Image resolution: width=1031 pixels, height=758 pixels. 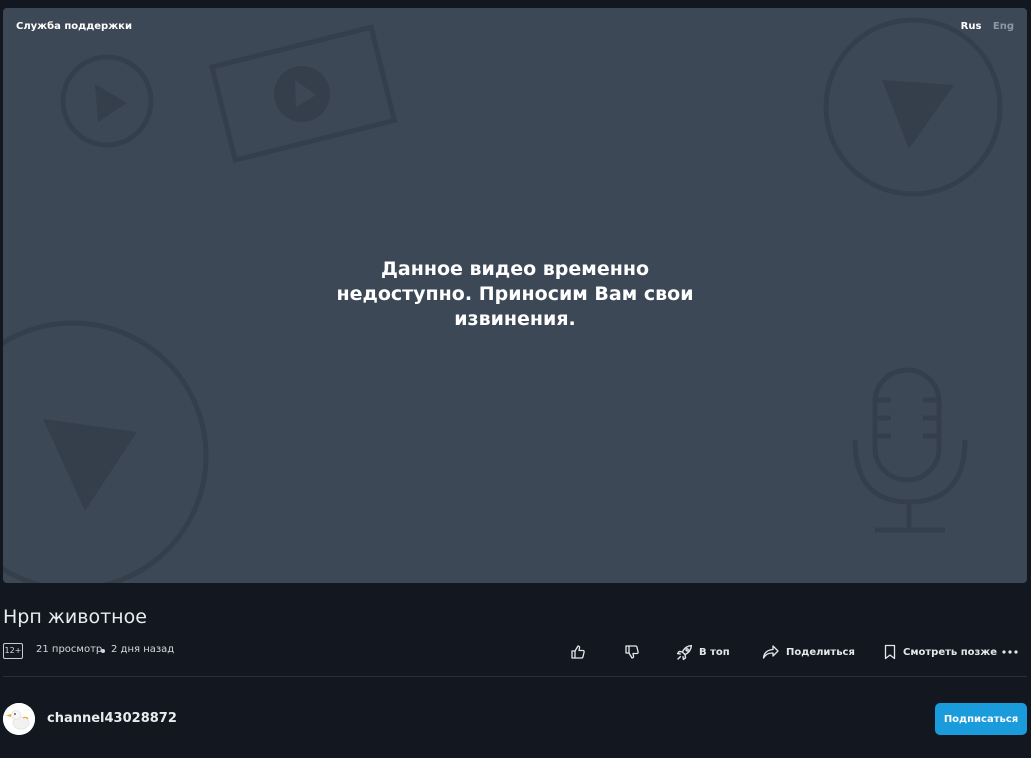 I want to click on watch-later-button: Смотреть позже, so click(x=940, y=652).